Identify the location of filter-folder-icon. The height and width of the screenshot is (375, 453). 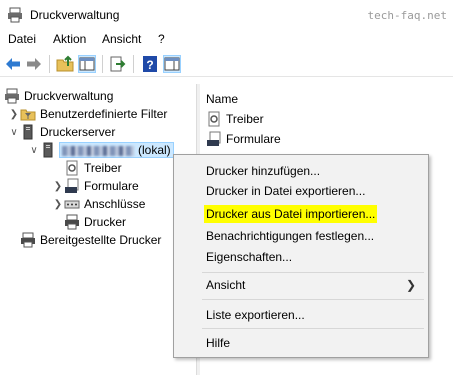
(28, 115).